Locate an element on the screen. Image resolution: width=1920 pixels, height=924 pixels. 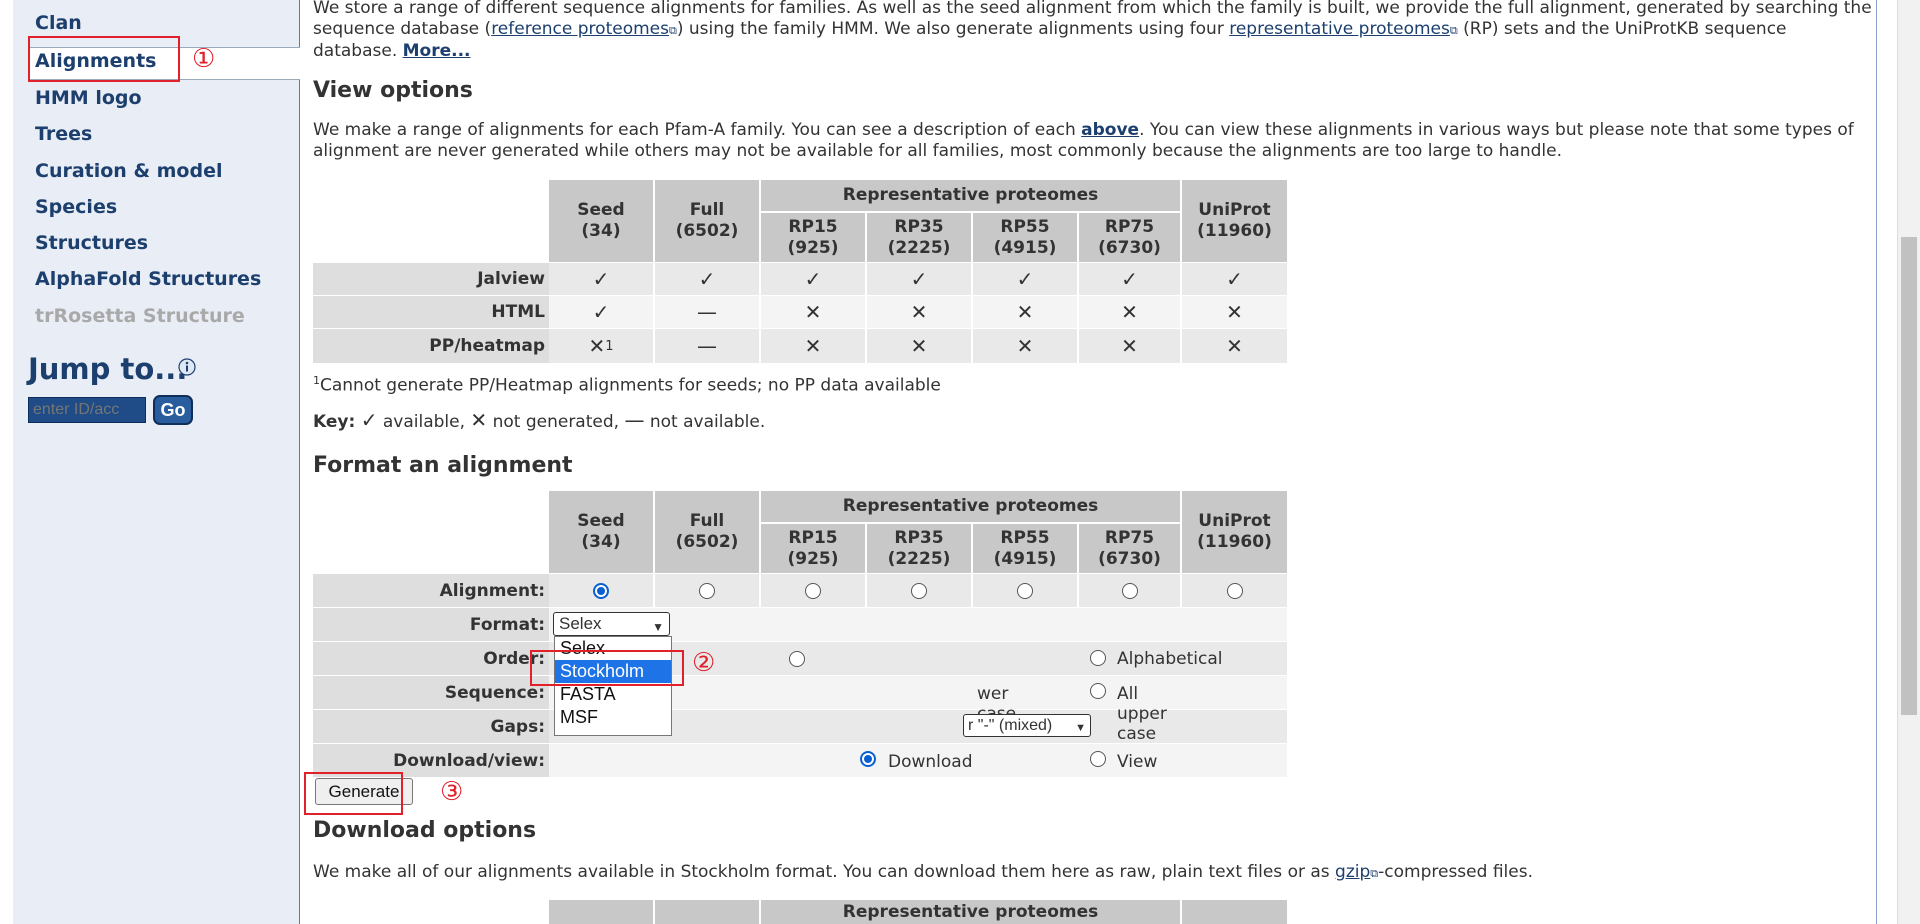
download-radio is located at coordinates (868, 759).